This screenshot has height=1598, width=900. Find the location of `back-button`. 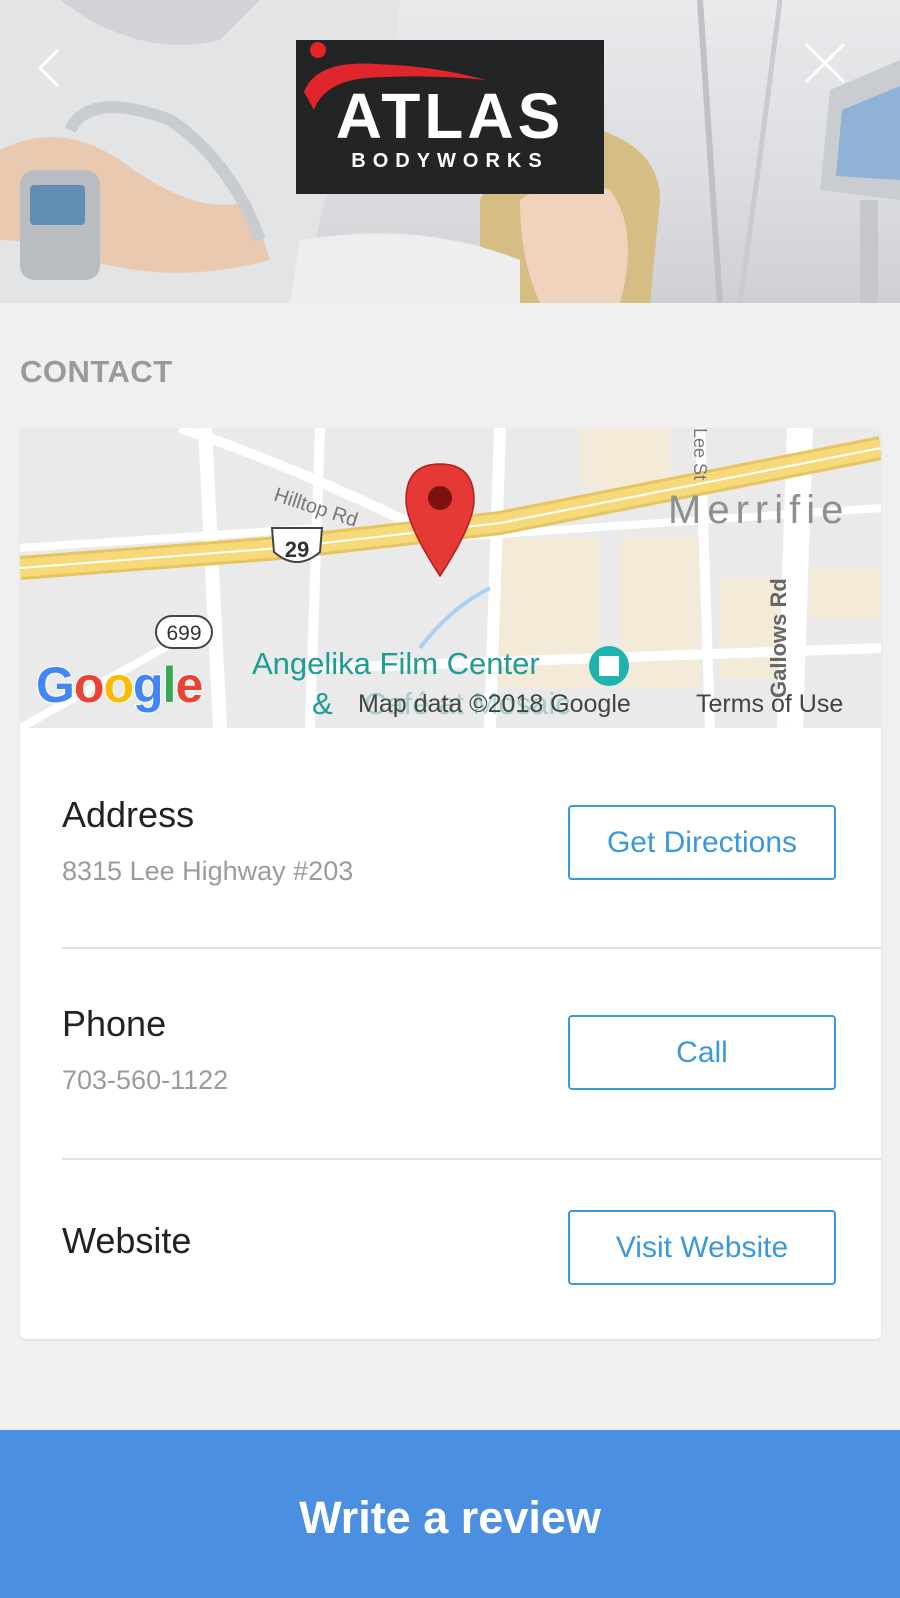

back-button is located at coordinates (50, 66).